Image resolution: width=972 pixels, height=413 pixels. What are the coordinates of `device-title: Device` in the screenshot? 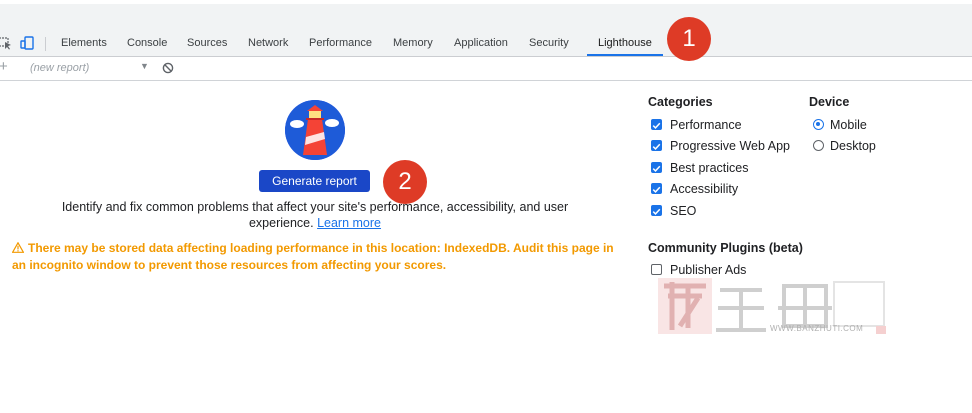 It's located at (829, 102).